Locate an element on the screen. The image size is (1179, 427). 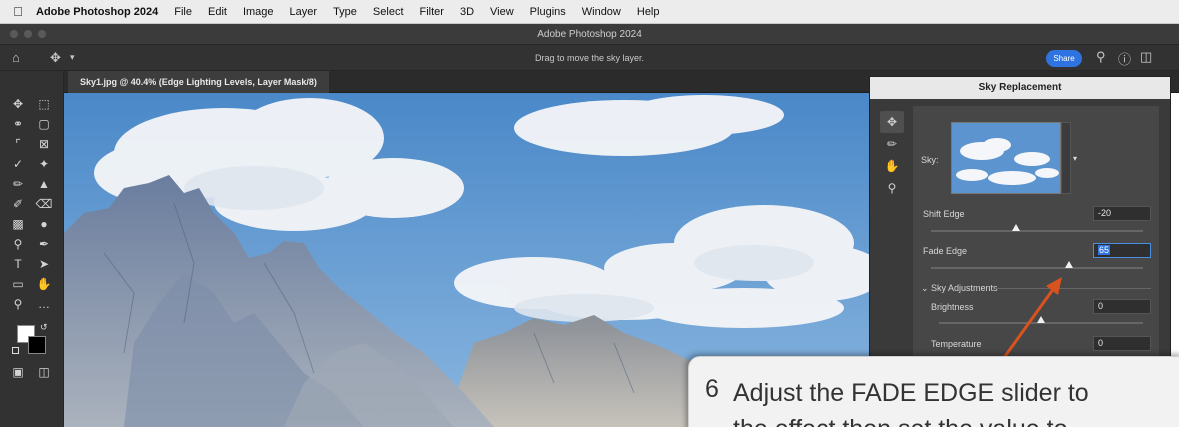
step-line-2: the effect then set the value to is located at coordinates (911, 419).